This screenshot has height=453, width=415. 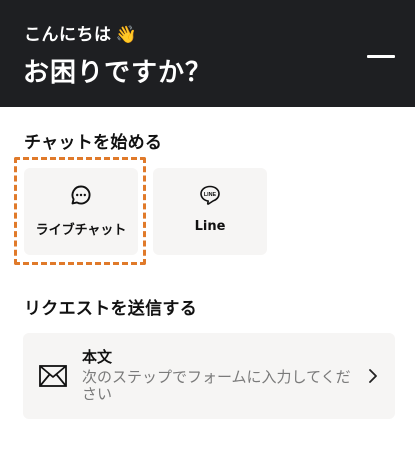 I want to click on line-logo-icon: LINE, so click(x=210, y=195).